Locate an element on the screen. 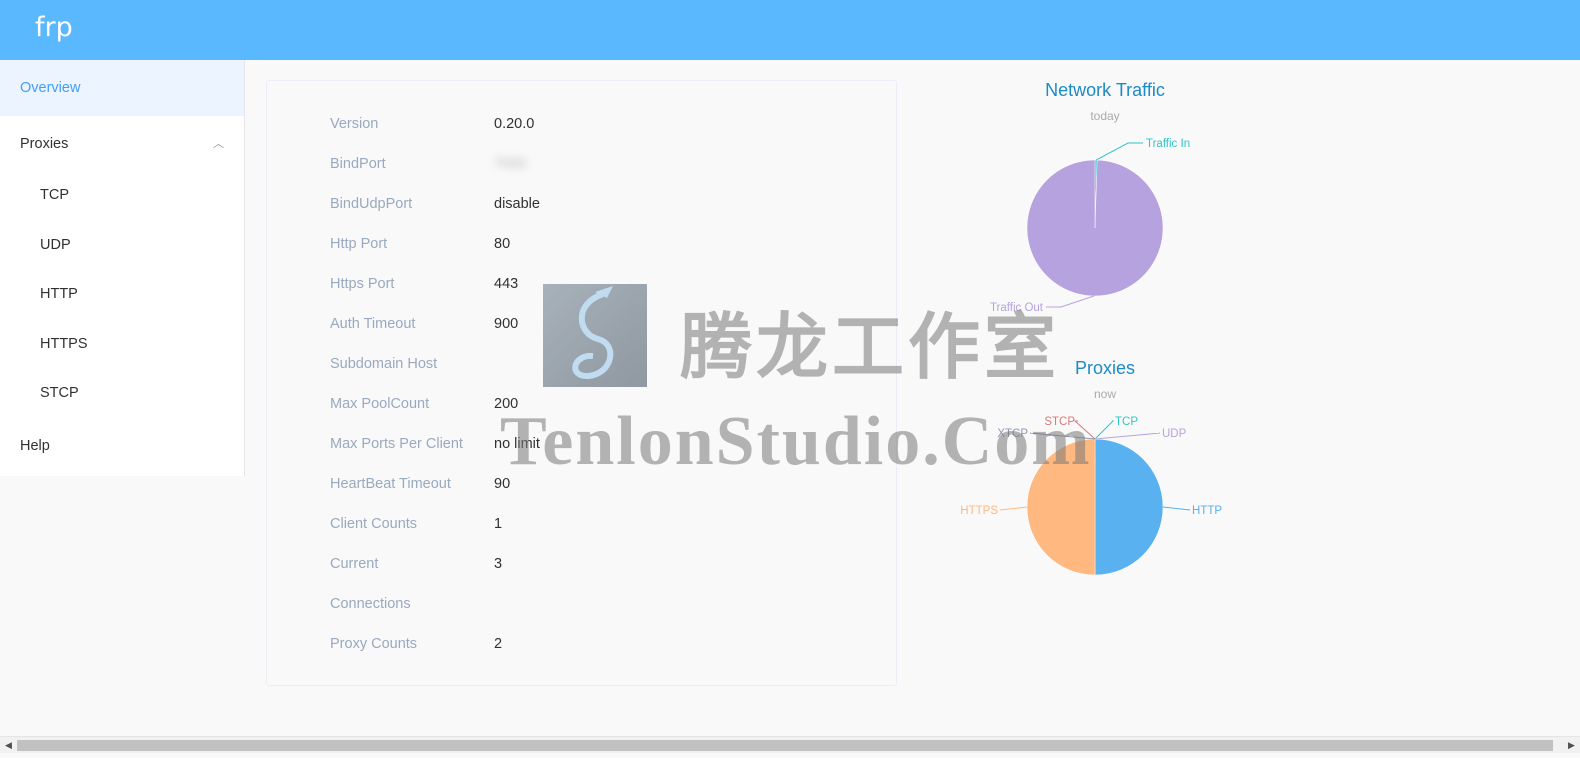 The width and height of the screenshot is (1580, 758). info-value: 3 is located at coordinates (498, 564).